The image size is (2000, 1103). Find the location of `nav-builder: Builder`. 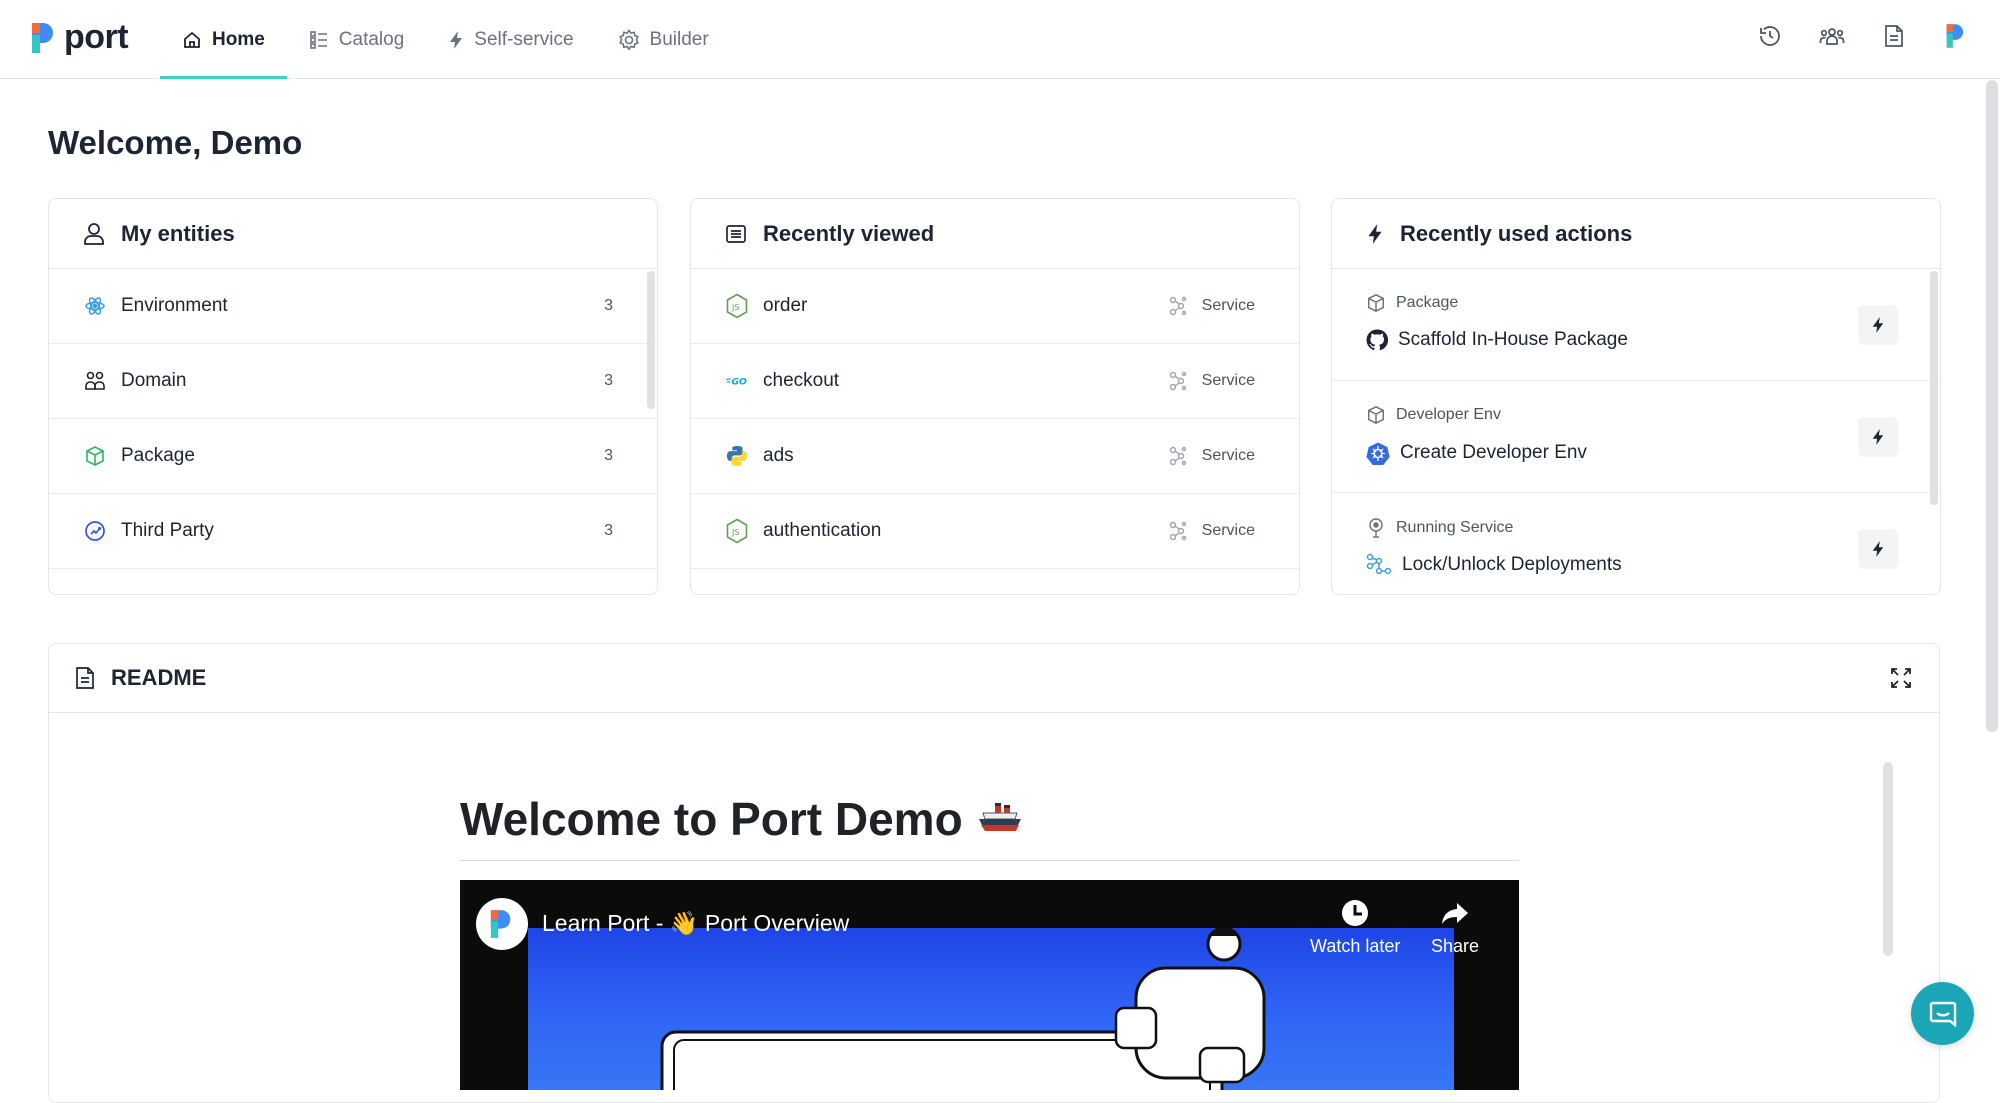

nav-builder: Builder is located at coordinates (663, 39).